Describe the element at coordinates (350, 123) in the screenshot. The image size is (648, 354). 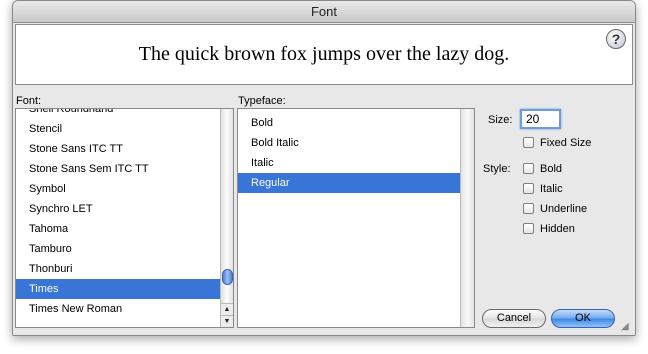
I see `typeface-item-bold: Bold` at that location.